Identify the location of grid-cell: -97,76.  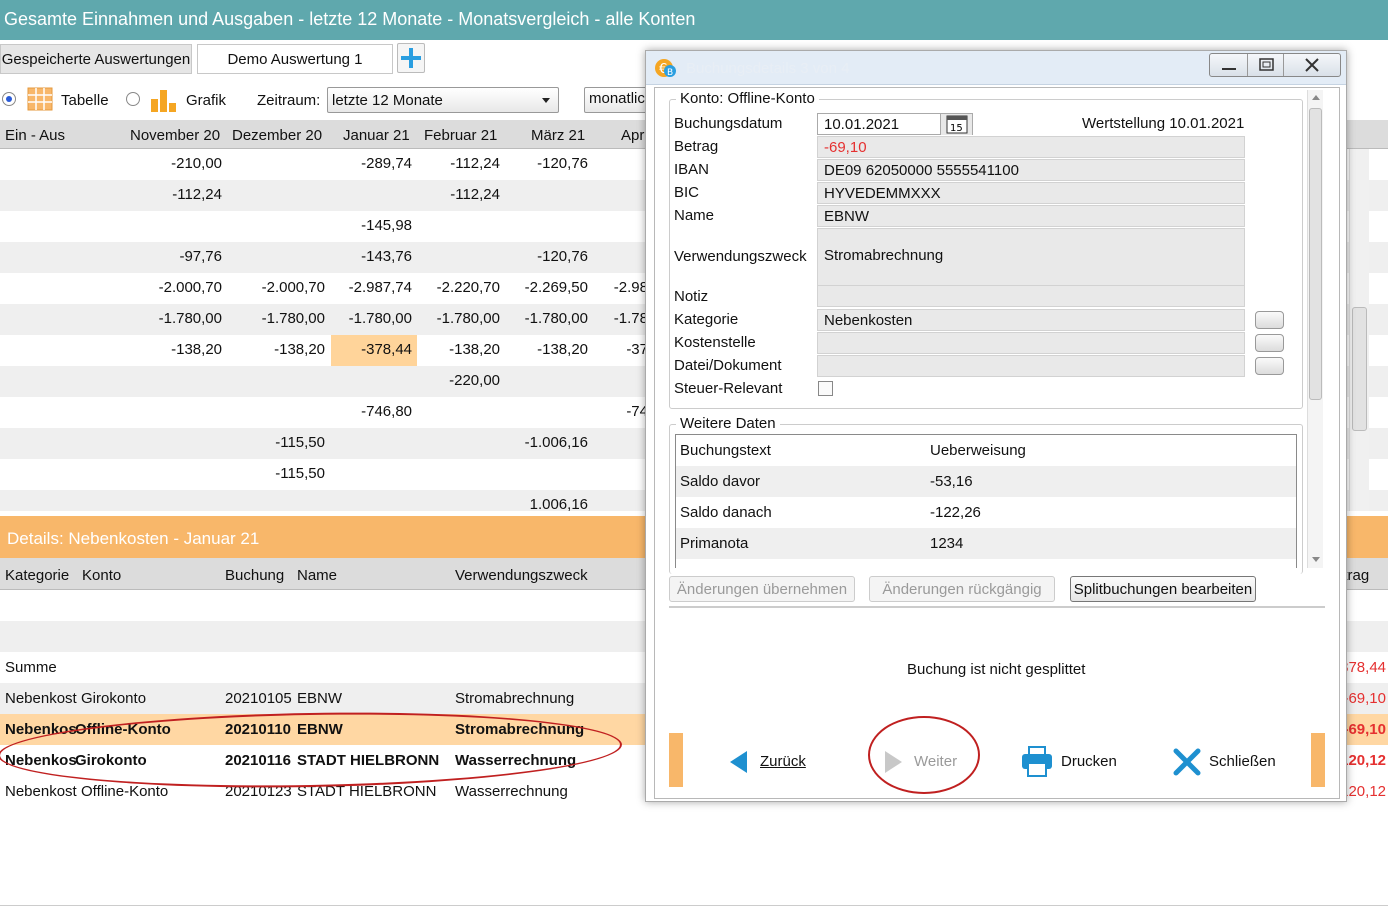
(200, 256).